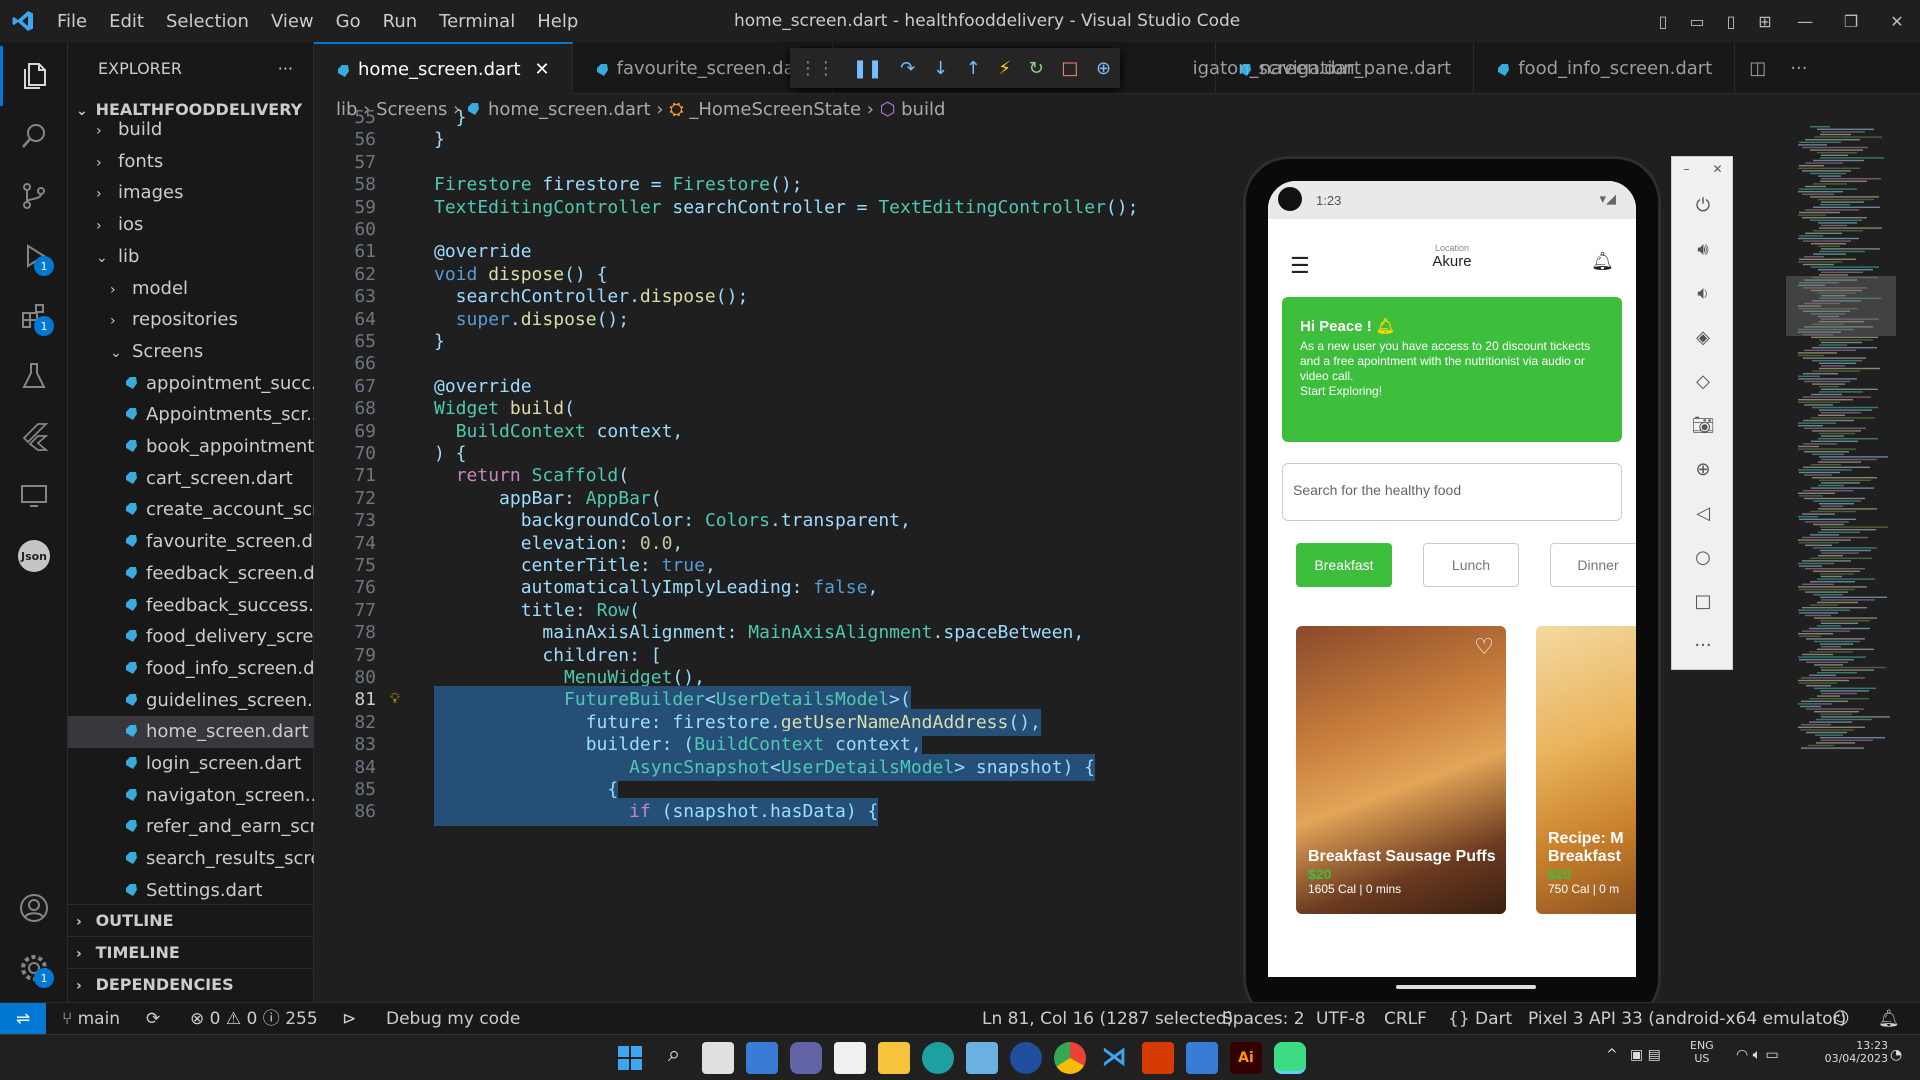 This screenshot has width=1920, height=1080. Describe the element at coordinates (1731, 21) in the screenshot. I see `toggle-secondary-sidebar-icon: ▯` at that location.